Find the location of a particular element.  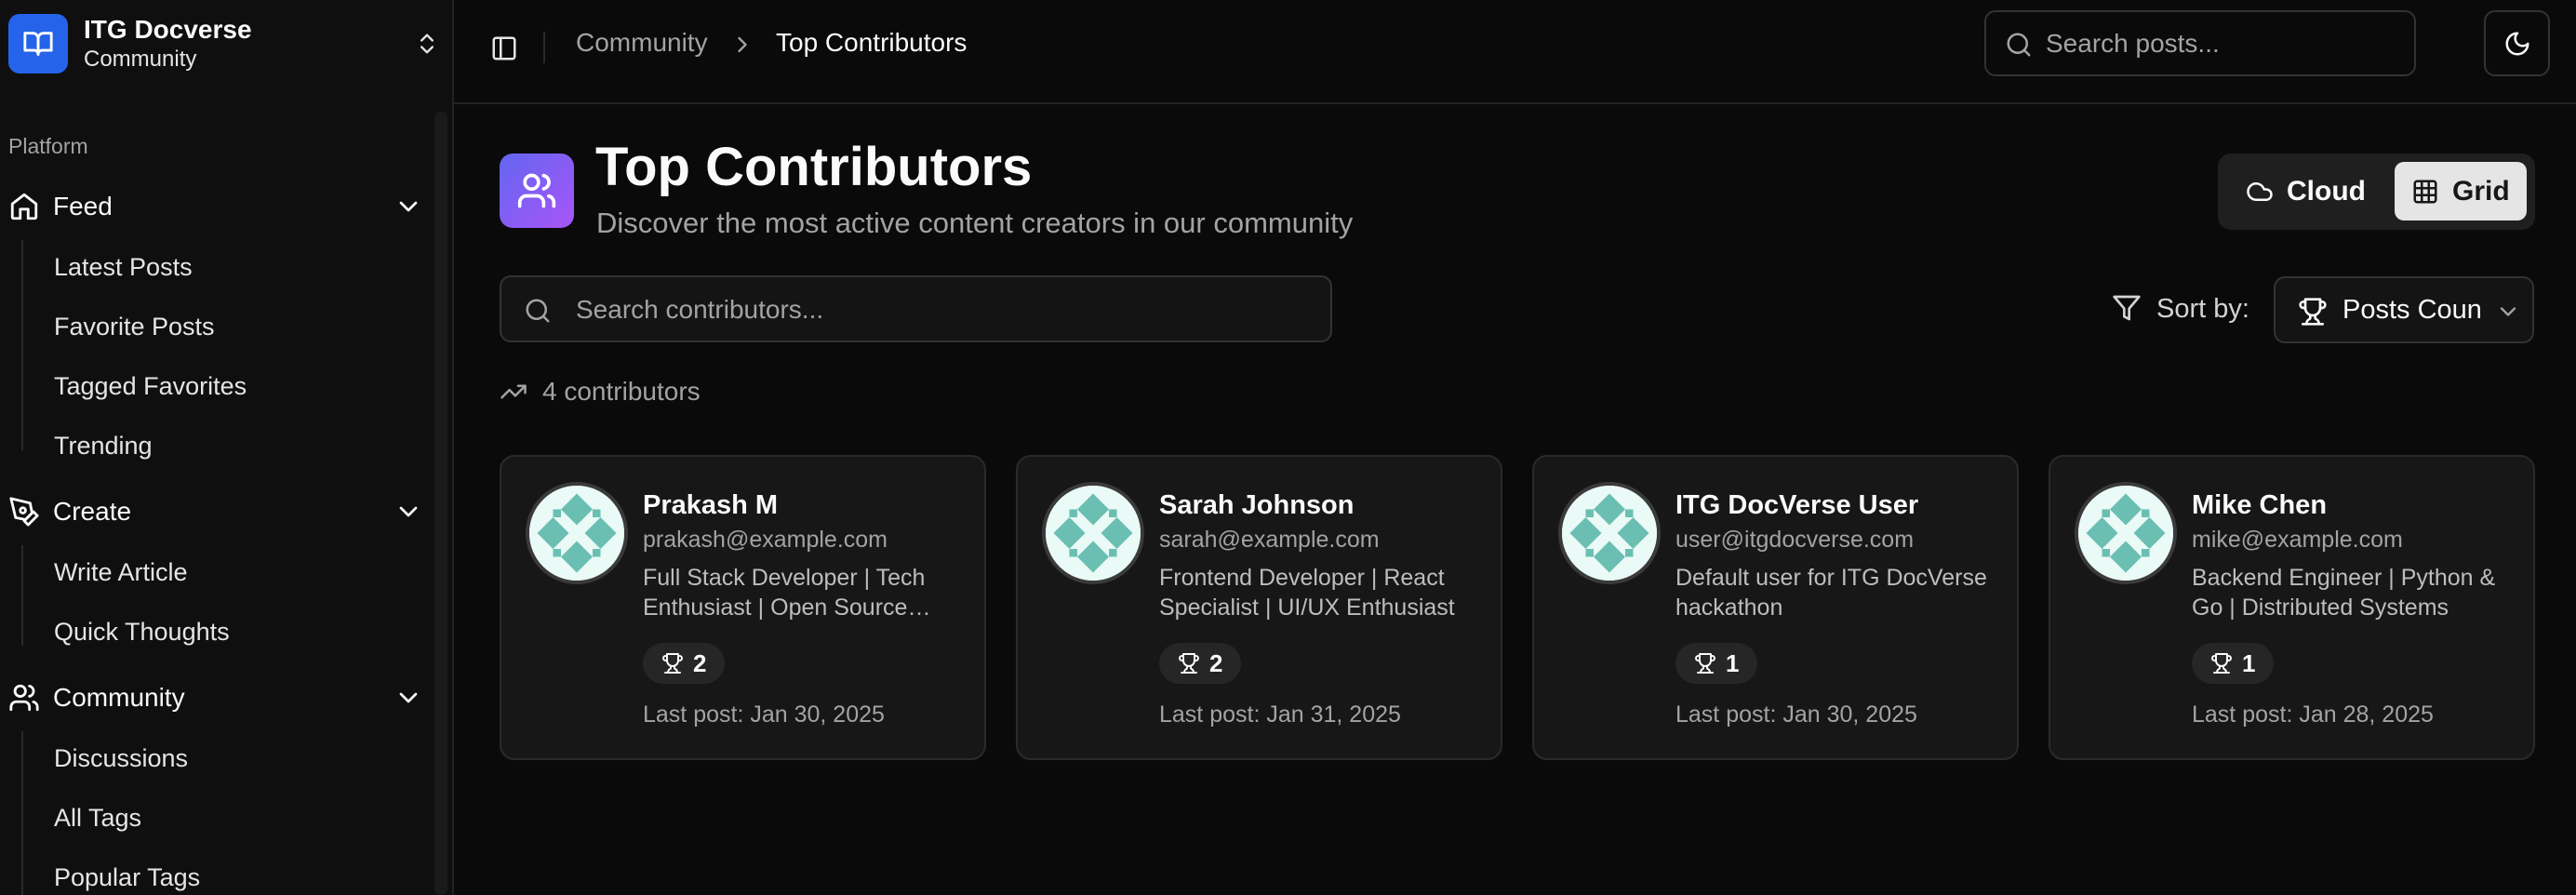

nav-group-feed: Feed is located at coordinates (217, 206).